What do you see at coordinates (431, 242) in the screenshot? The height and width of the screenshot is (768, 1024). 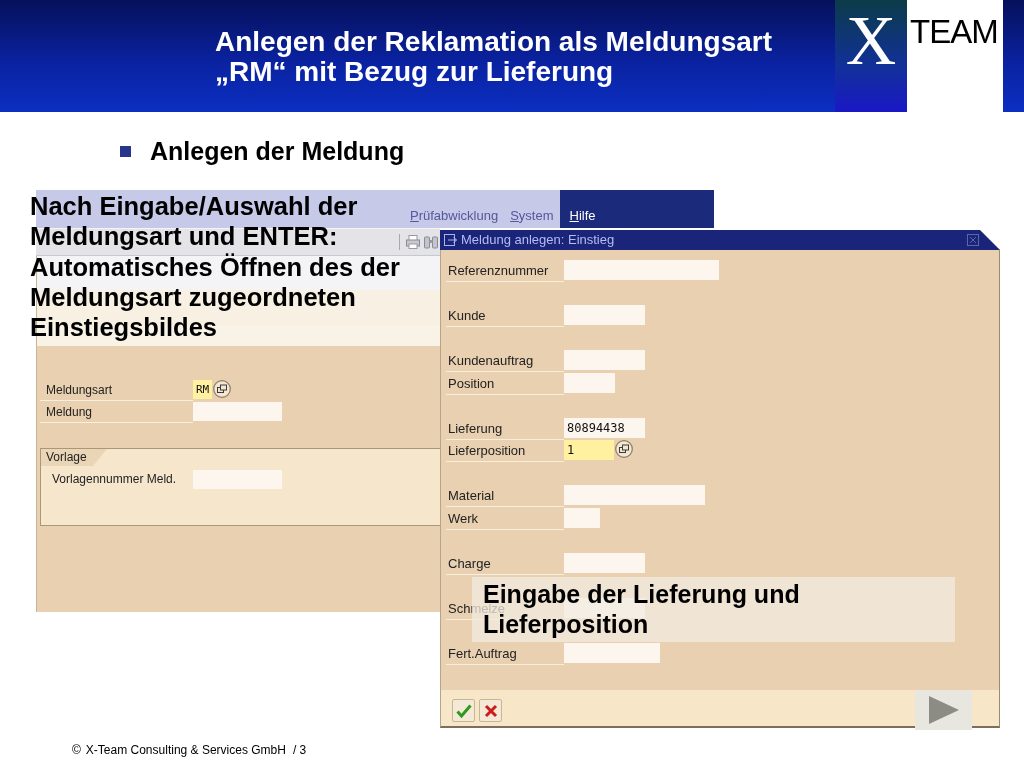 I see `binoculars-icon` at bounding box center [431, 242].